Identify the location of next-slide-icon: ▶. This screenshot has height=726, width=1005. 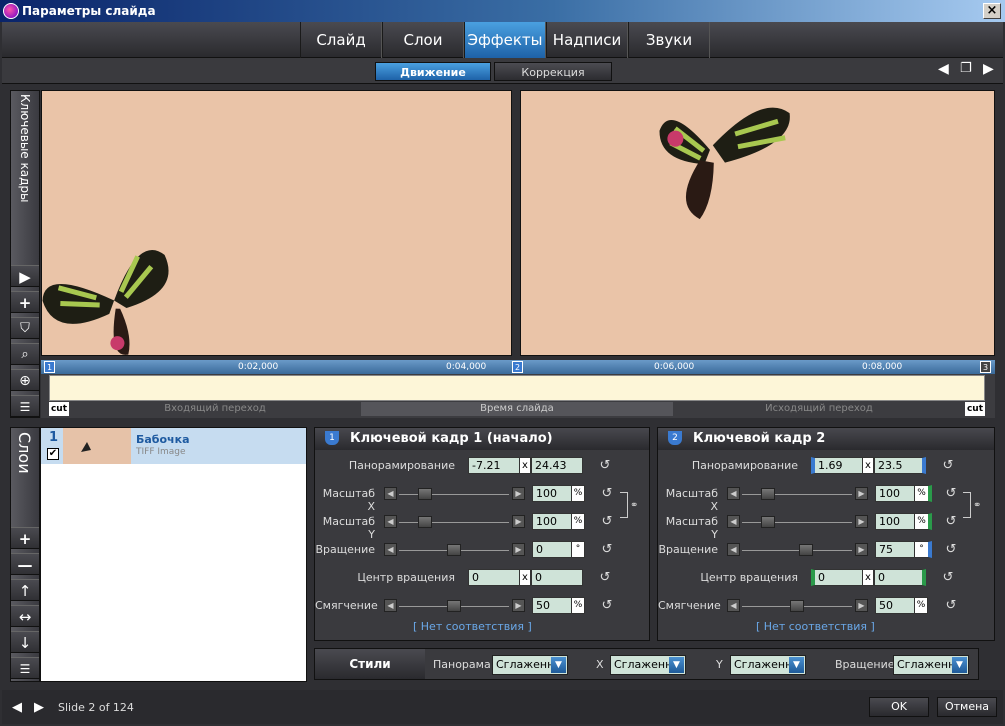
(39, 707).